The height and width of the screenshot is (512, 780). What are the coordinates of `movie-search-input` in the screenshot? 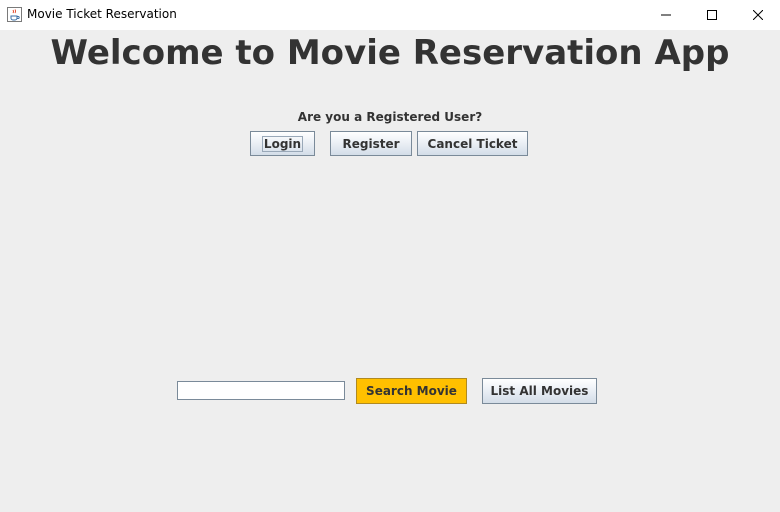 It's located at (261, 390).